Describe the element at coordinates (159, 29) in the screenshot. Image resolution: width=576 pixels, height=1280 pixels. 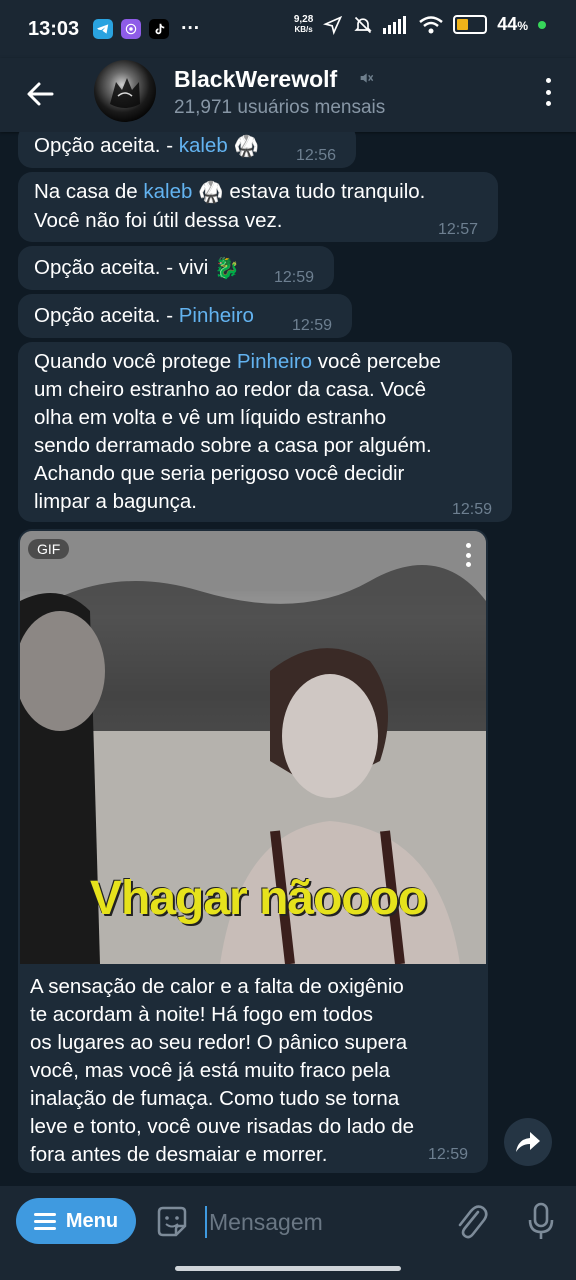
I see `tiktok-icon` at that location.